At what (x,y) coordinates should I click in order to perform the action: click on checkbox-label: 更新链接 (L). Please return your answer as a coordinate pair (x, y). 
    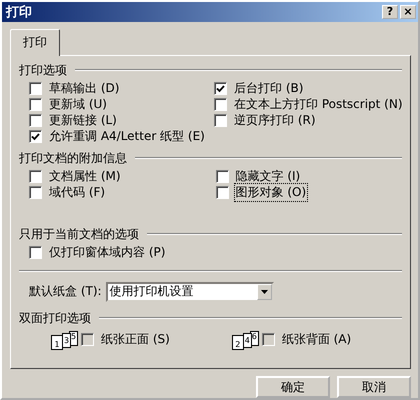
    Looking at the image, I should click on (83, 121).